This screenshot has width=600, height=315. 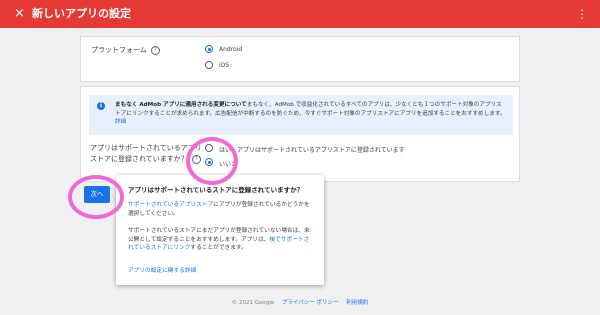 I want to click on popup-p2-end: することができます。, so click(x=218, y=248).